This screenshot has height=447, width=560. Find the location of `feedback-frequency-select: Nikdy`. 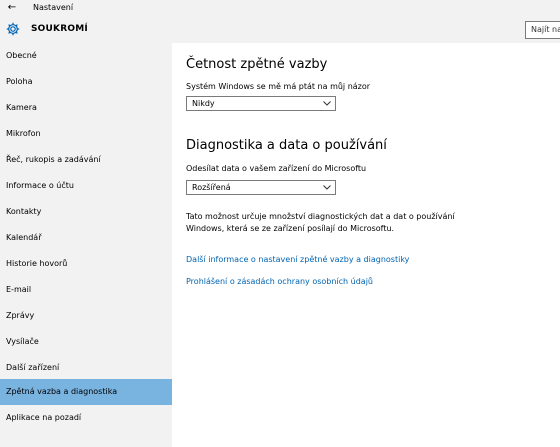

feedback-frequency-select: Nikdy is located at coordinates (261, 103).